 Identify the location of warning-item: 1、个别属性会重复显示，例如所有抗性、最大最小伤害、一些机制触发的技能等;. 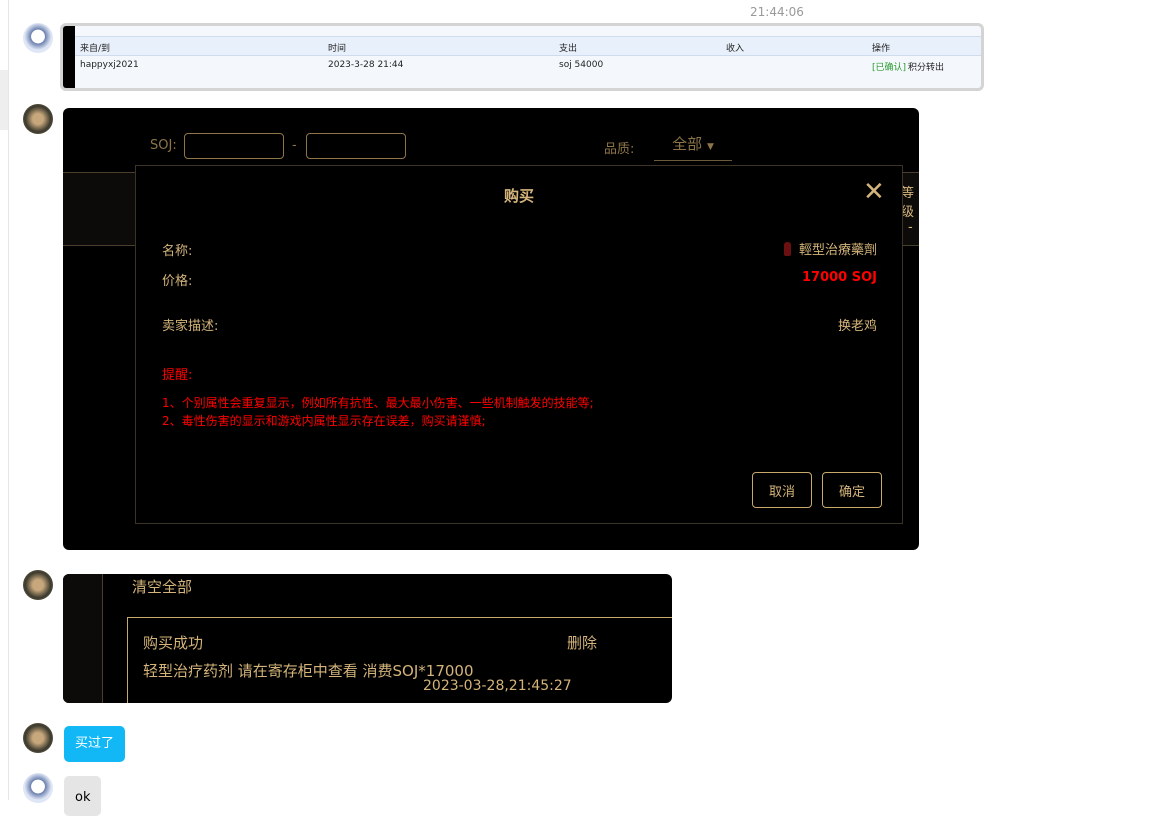
(378, 403).